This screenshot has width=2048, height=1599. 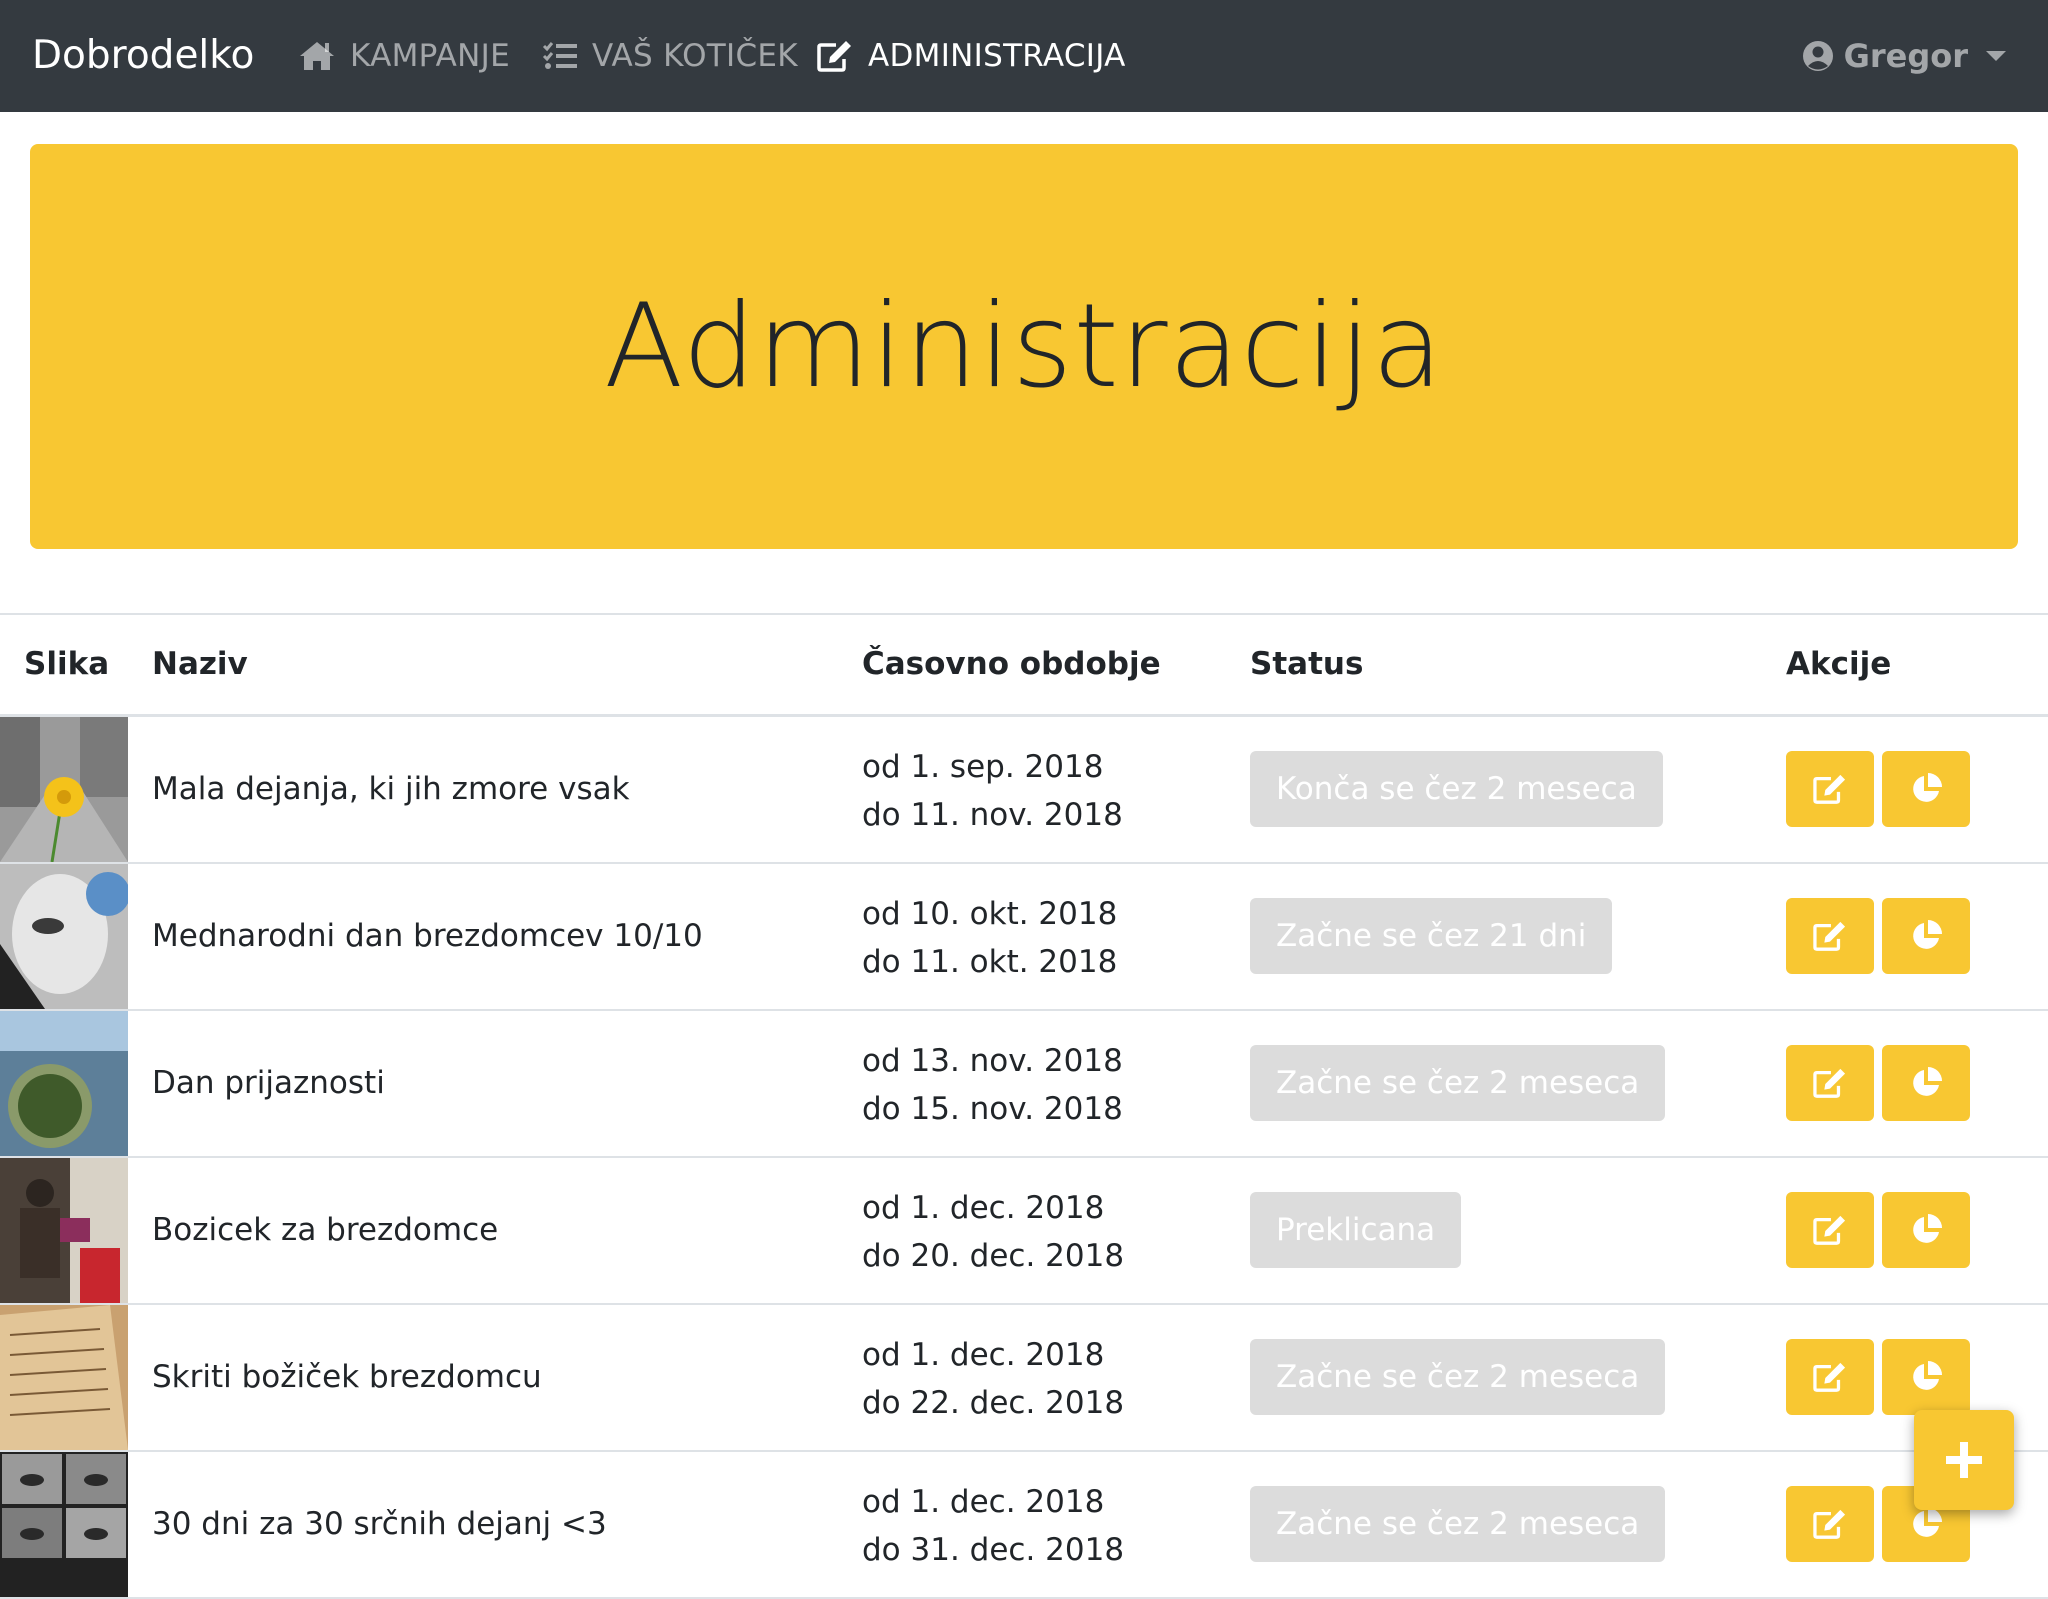 I want to click on plus-icon, so click(x=1964, y=1460).